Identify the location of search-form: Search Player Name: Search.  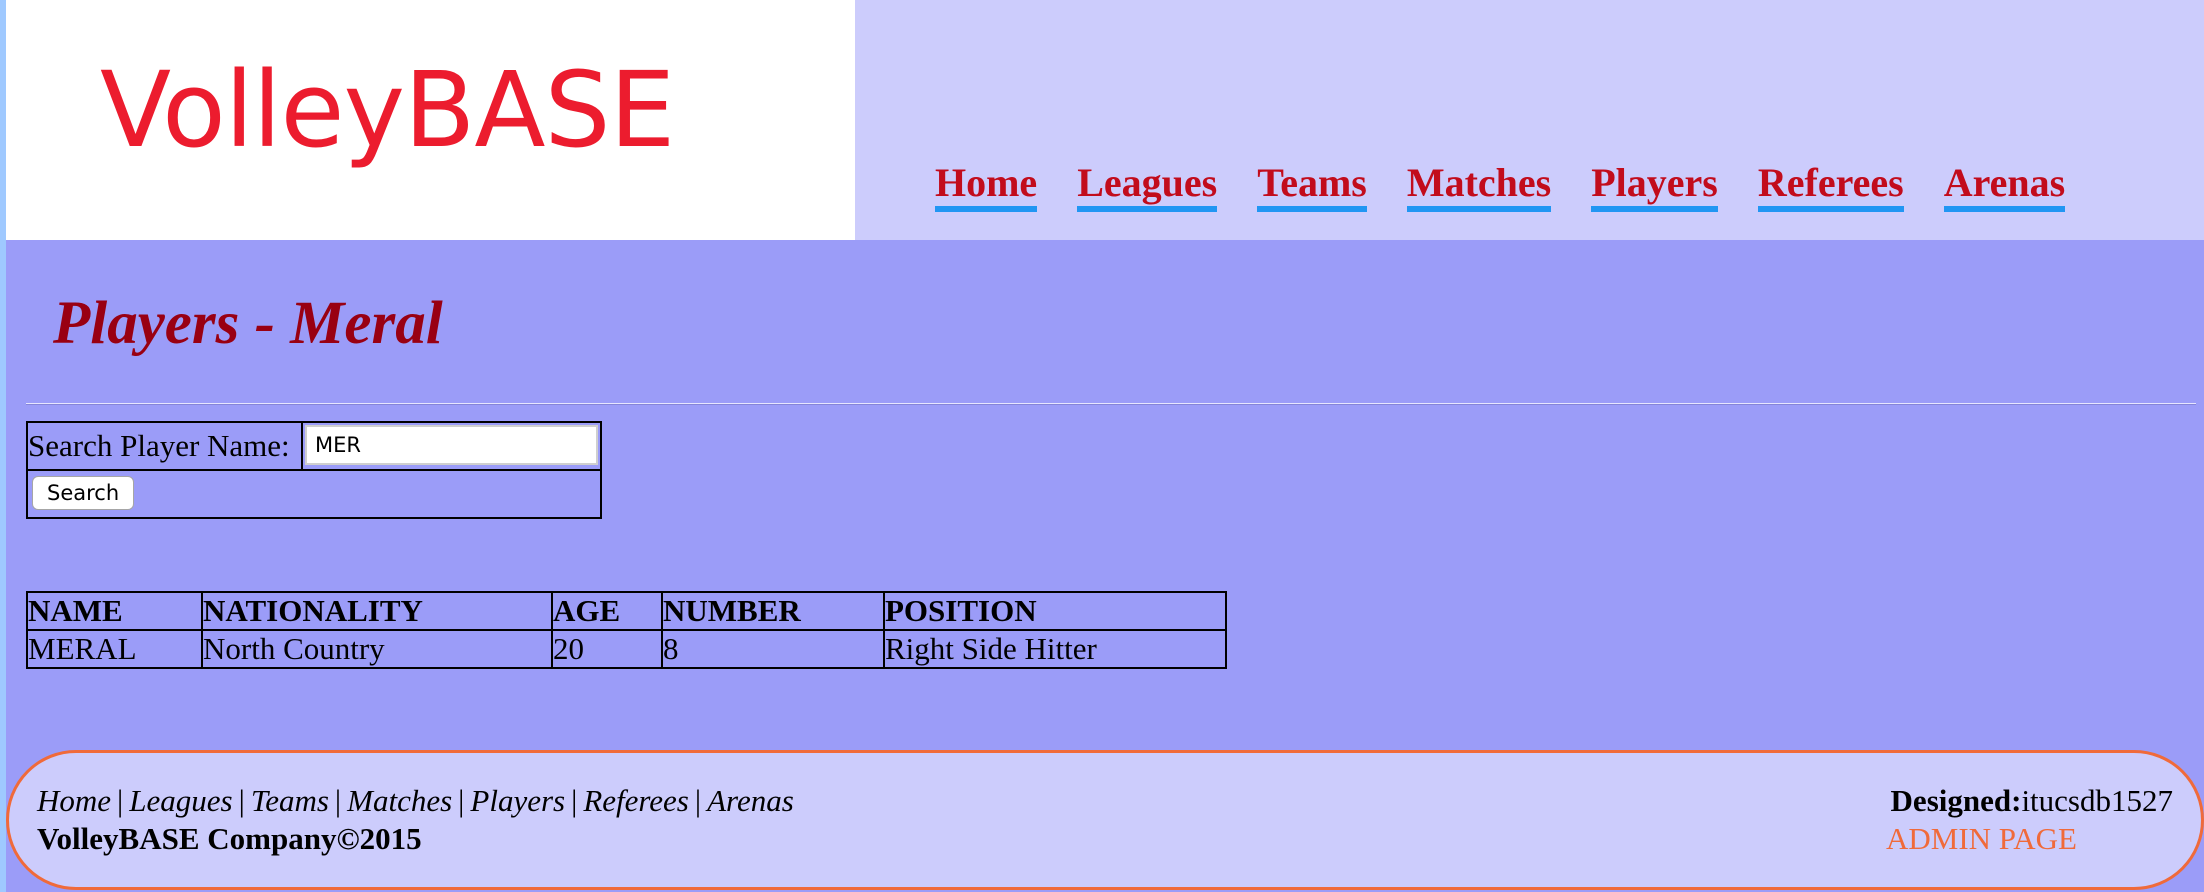
(314, 470).